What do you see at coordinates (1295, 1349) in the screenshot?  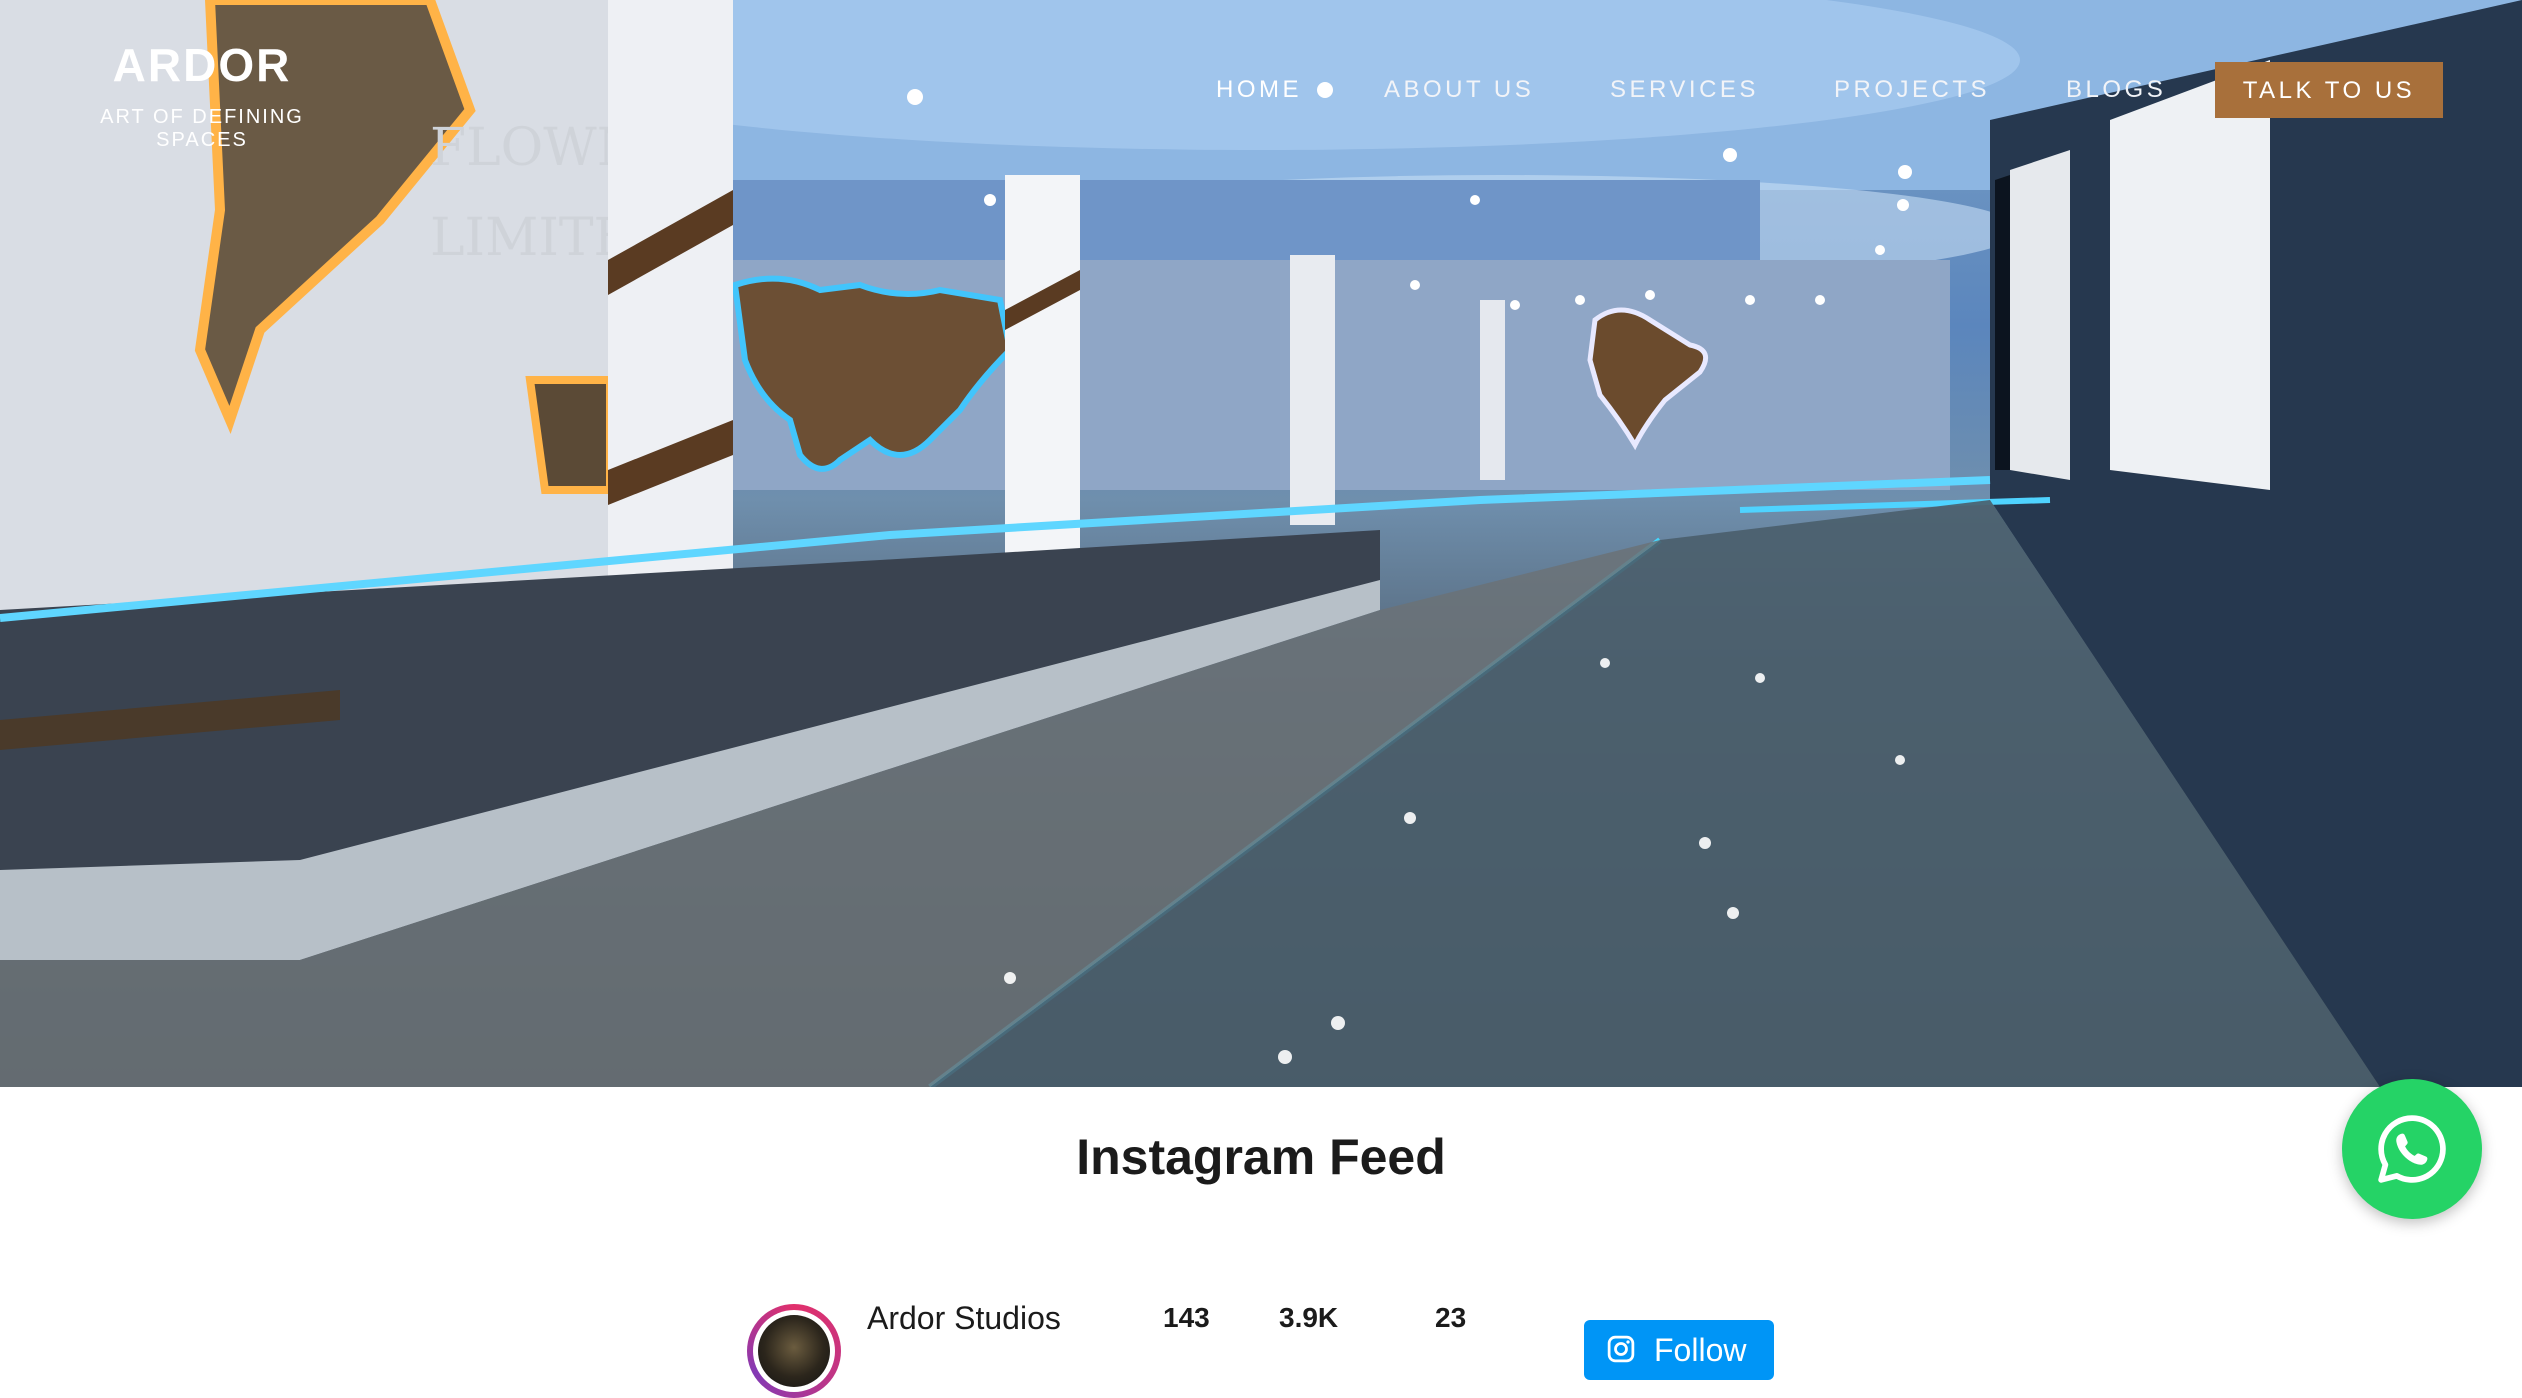 I see `instagram-profile-header: Ardor Studios 143 3.9K 23 Follow` at bounding box center [1295, 1349].